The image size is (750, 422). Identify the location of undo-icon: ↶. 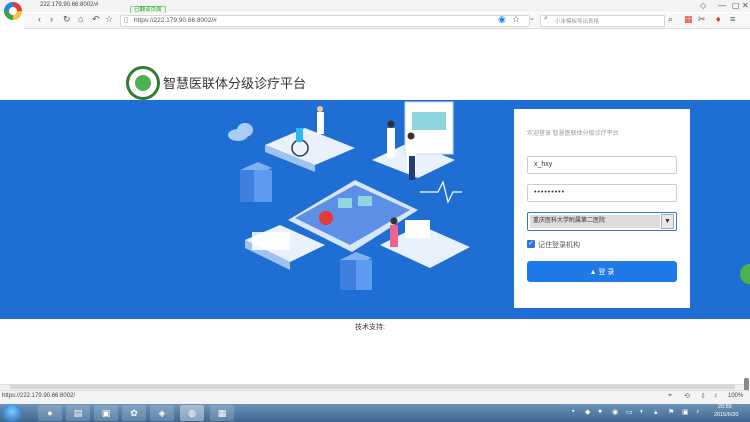
(96, 19).